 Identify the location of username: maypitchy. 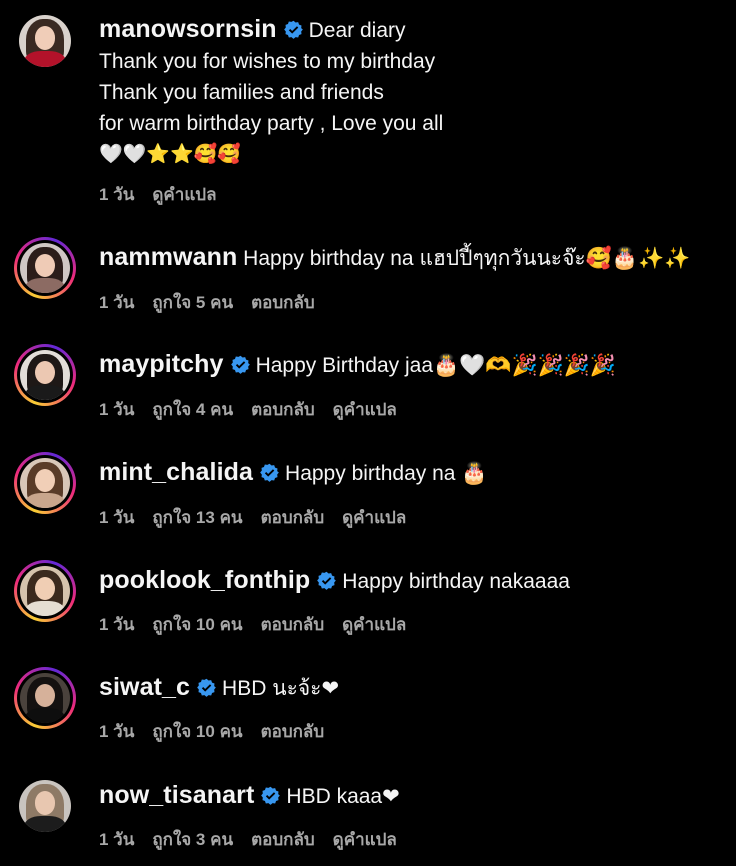
(161, 364).